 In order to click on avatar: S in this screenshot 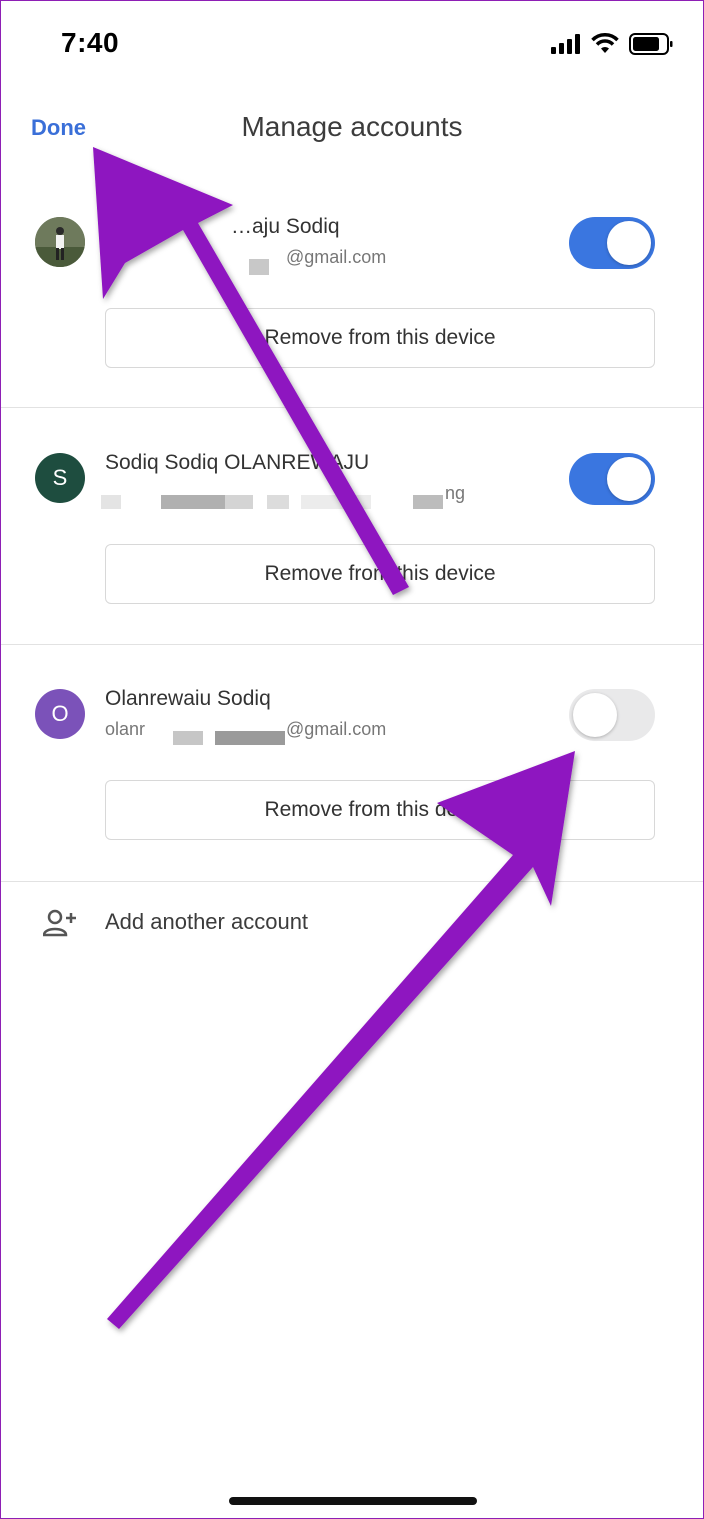, I will do `click(60, 478)`.